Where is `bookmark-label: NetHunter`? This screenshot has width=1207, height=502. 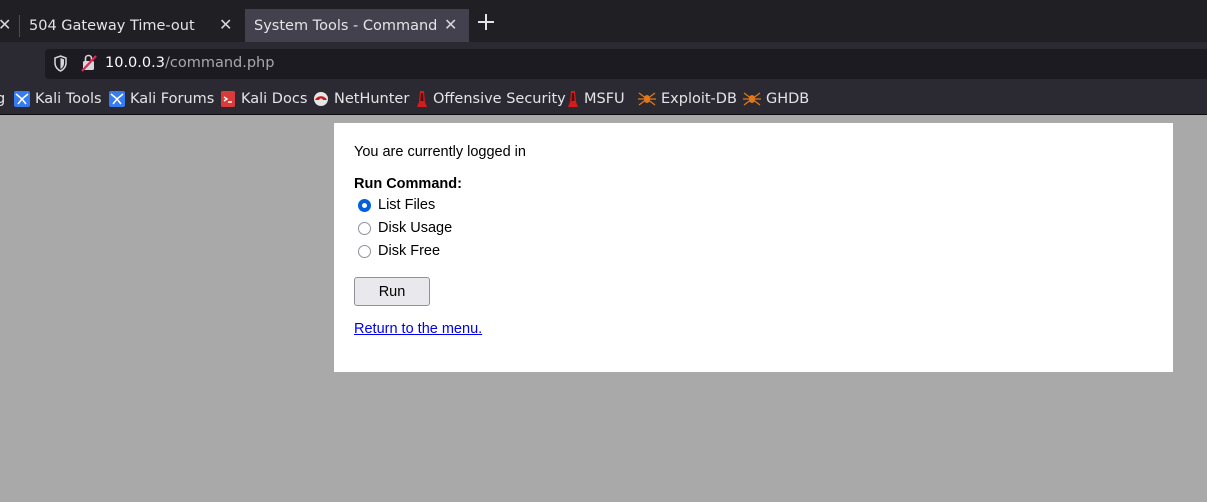
bookmark-label: NetHunter is located at coordinates (372, 99).